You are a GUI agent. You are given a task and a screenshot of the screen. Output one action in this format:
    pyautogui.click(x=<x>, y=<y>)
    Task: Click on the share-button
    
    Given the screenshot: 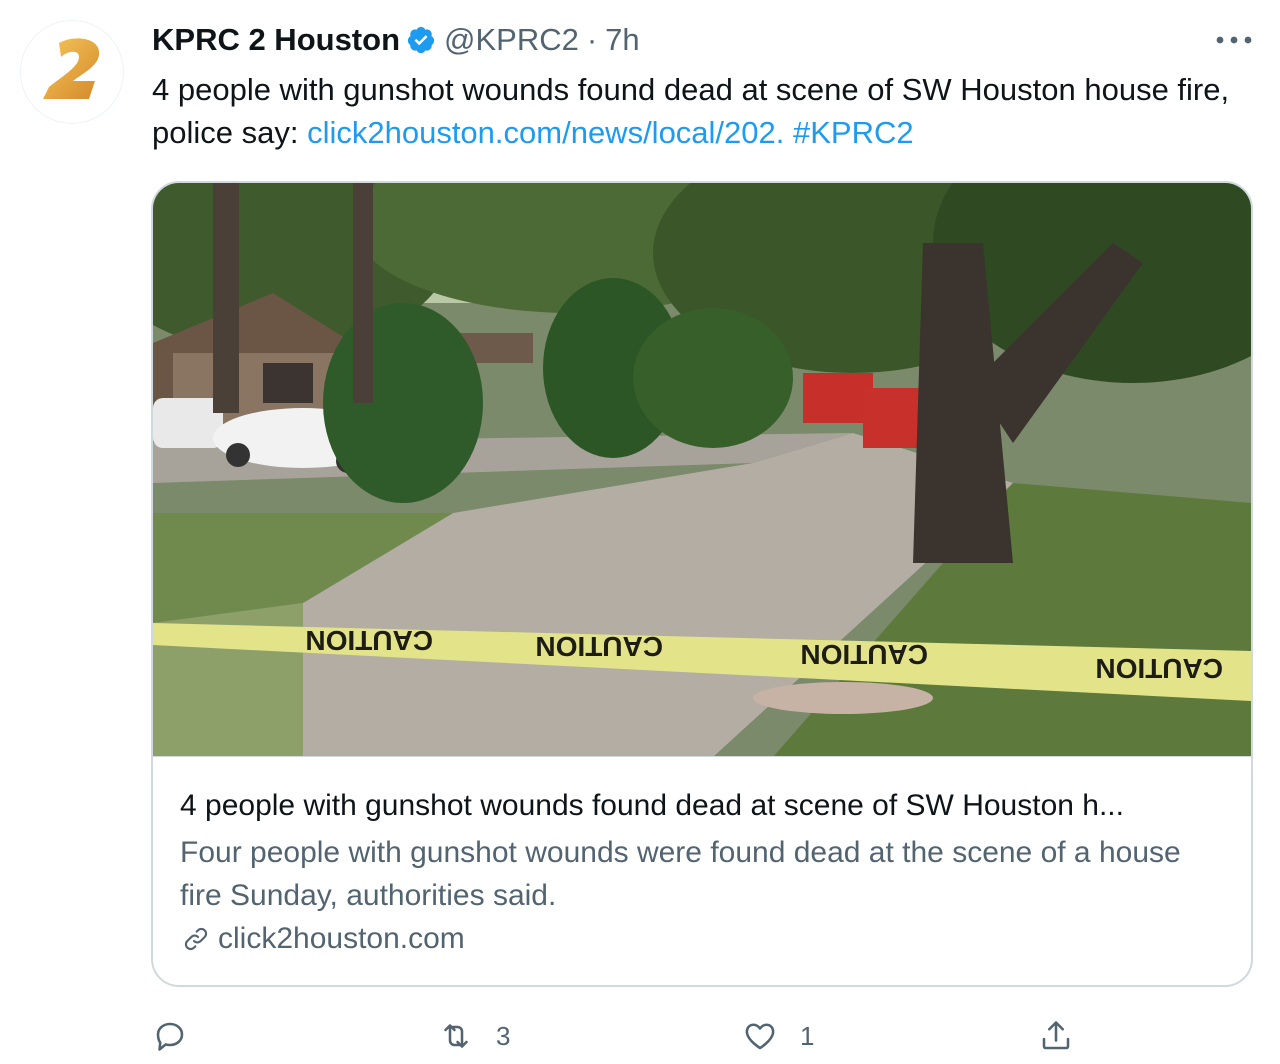 What is the action you would take?
    pyautogui.click(x=1067, y=1036)
    